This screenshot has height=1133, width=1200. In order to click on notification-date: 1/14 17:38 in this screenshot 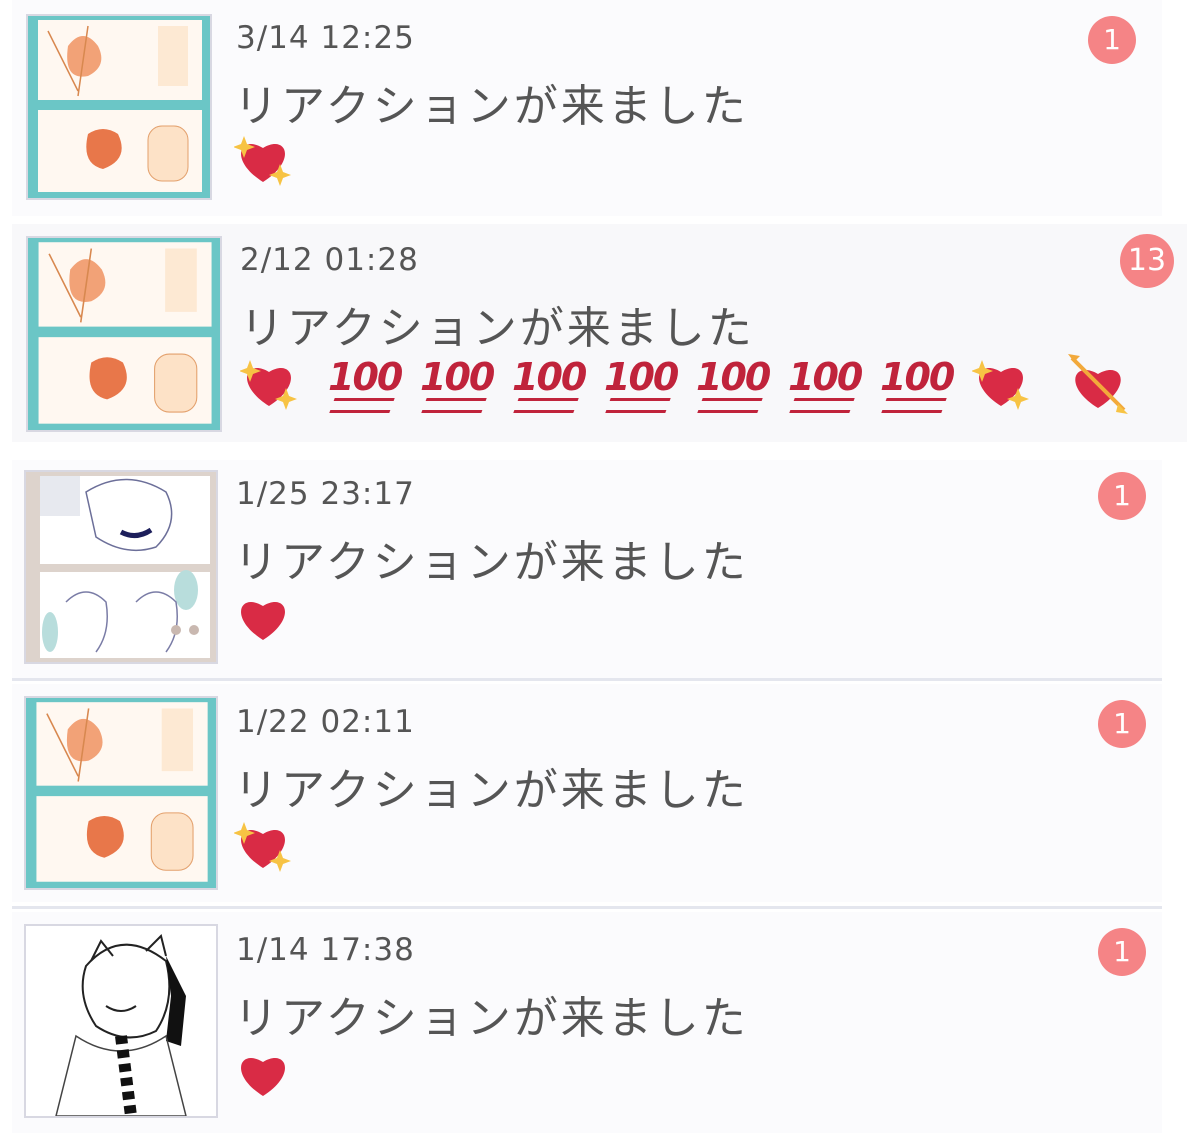, I will do `click(325, 950)`.